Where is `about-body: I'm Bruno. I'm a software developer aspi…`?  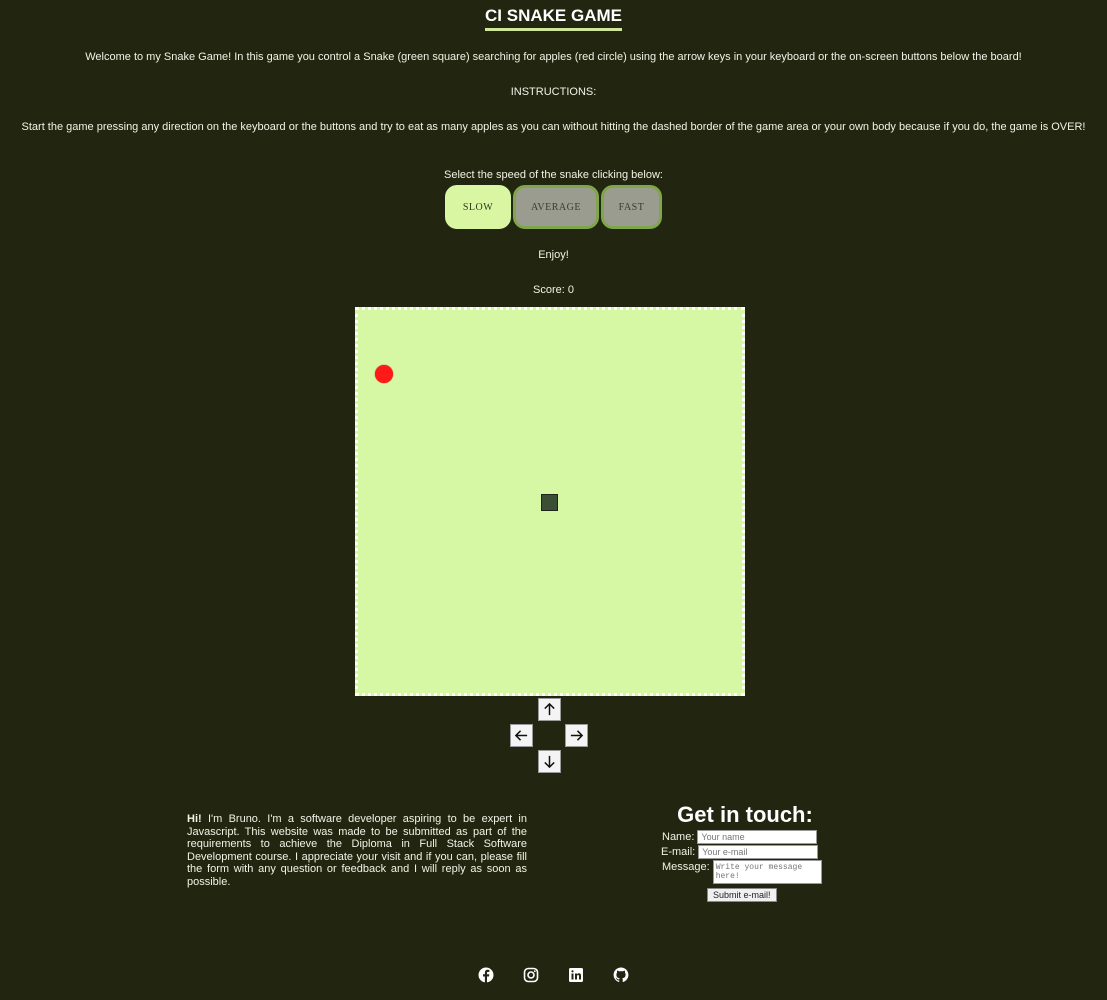
about-body: I'm Bruno. I'm a software developer aspi… is located at coordinates (357, 850).